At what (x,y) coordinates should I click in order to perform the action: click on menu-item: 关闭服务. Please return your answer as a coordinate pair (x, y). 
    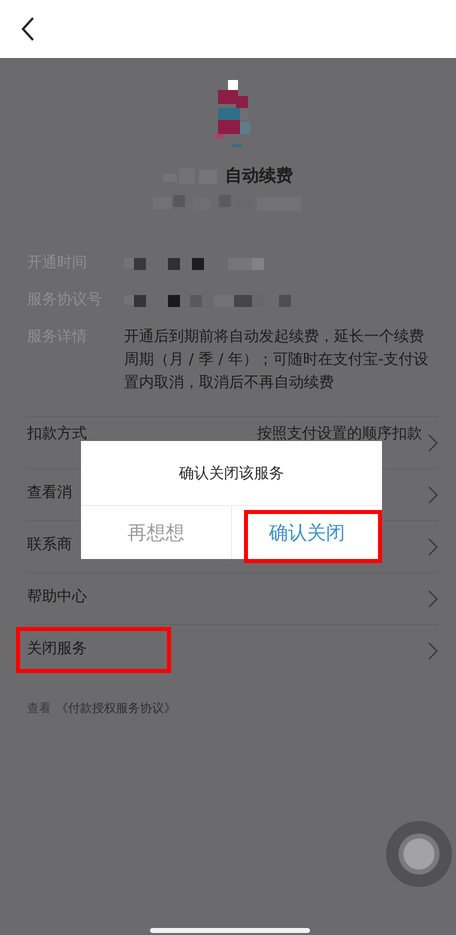
    Looking at the image, I should click on (232, 650).